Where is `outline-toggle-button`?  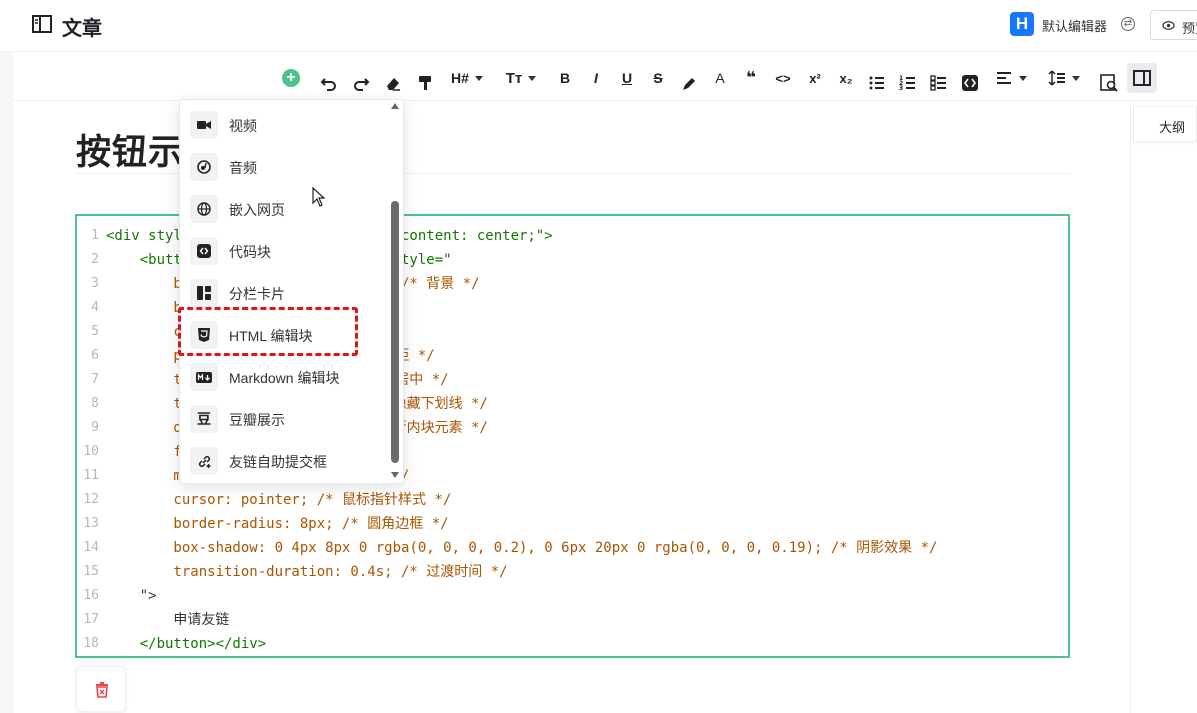 outline-toggle-button is located at coordinates (1142, 78).